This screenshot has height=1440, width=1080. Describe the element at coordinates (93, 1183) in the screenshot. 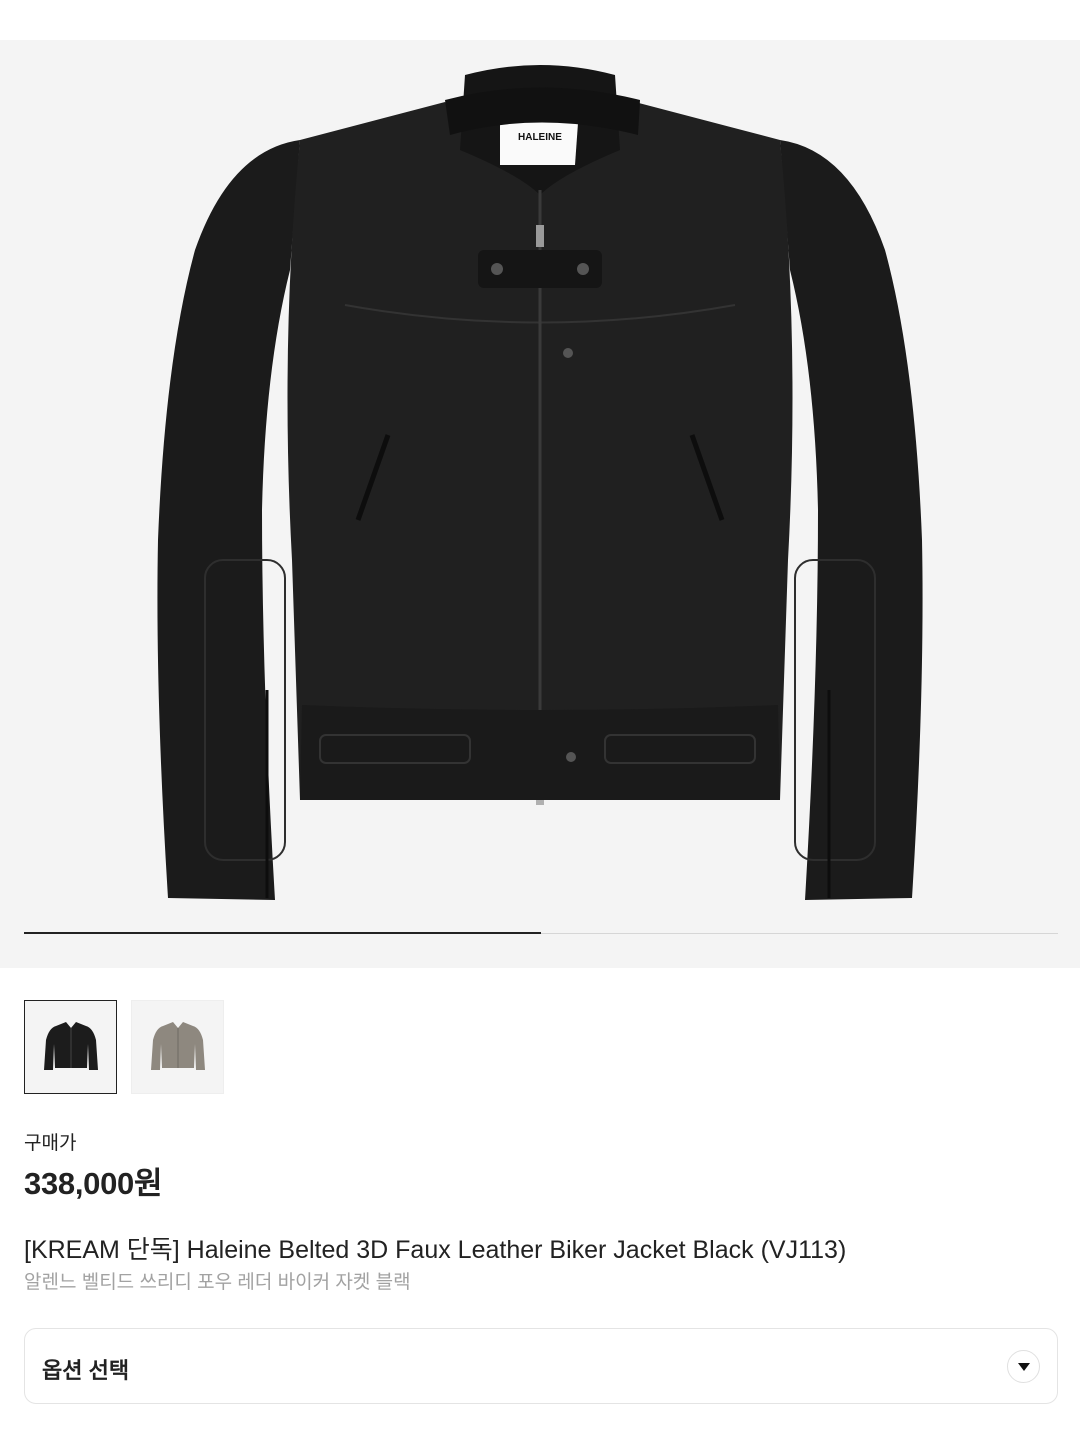

I see `price-value: 338,000원` at that location.